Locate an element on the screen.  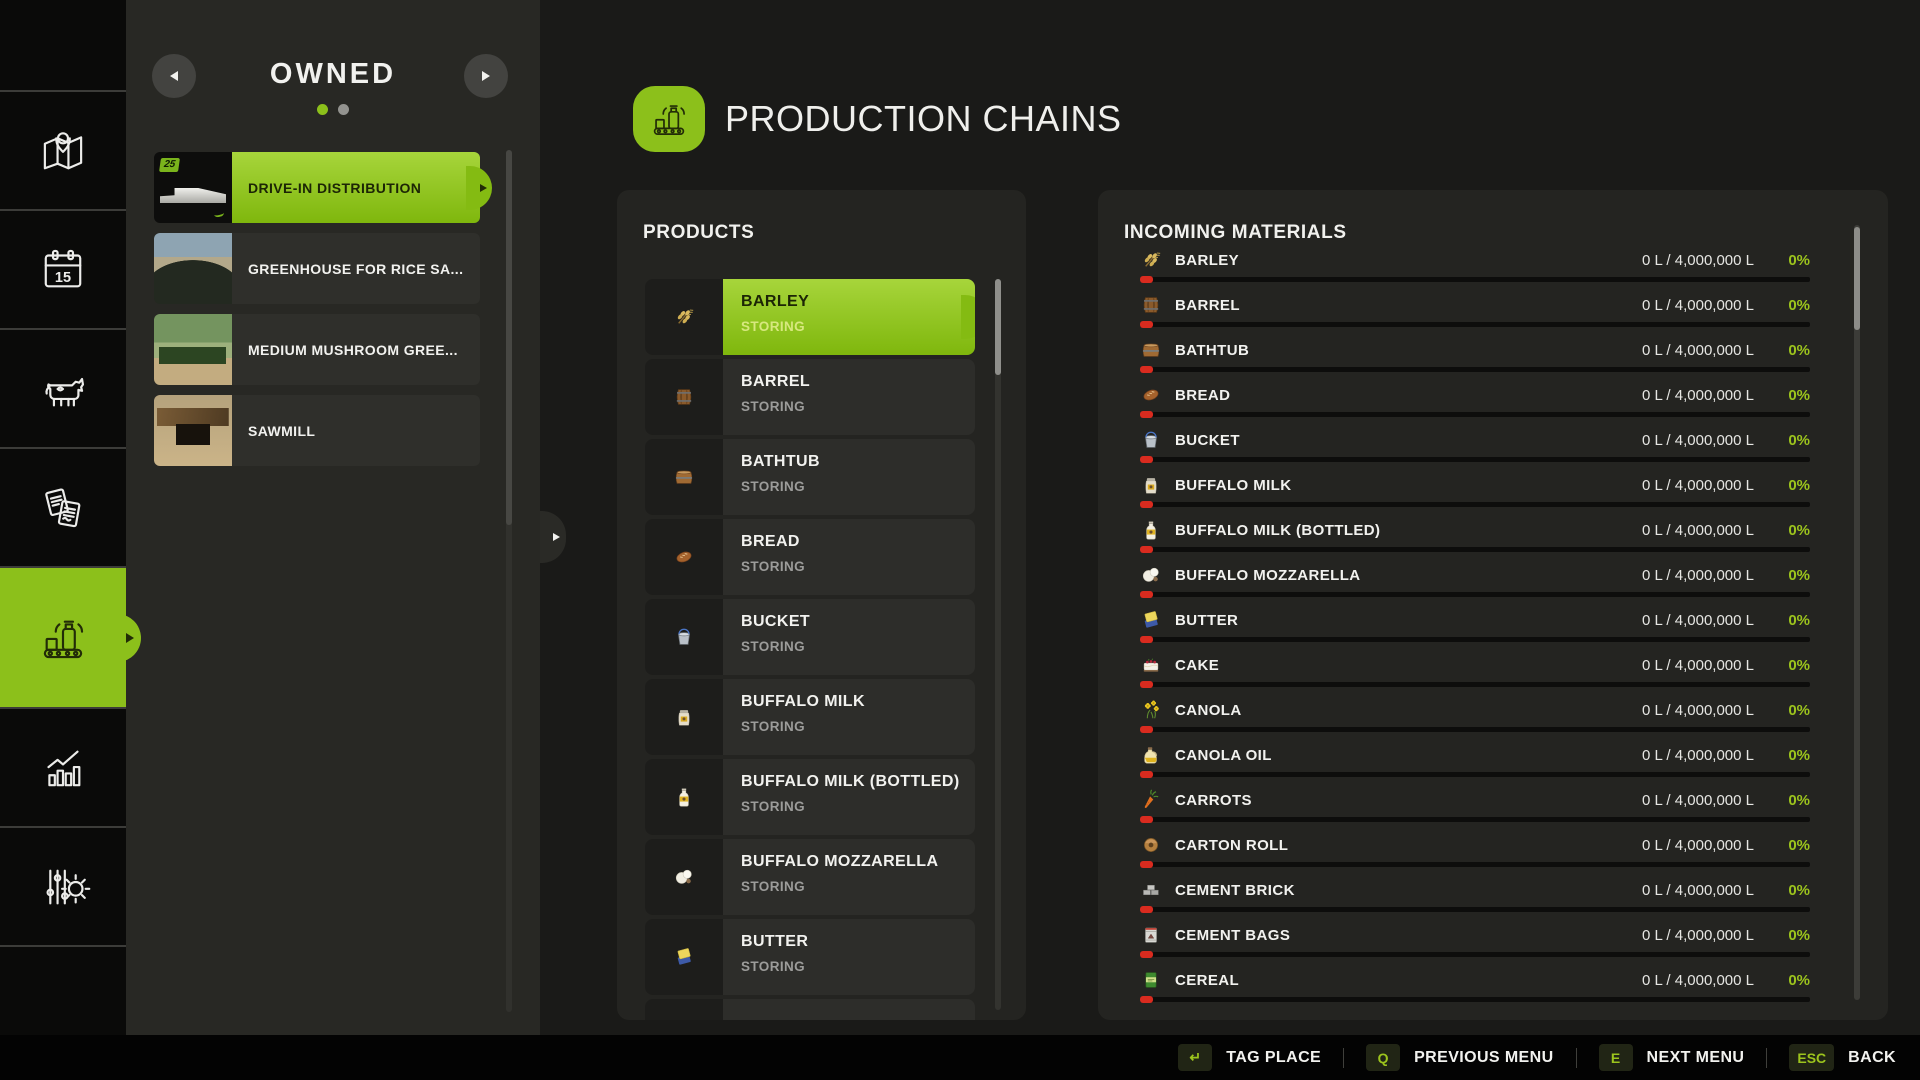
product-list-item: BUFFALO MOZZARELLA STORING is located at coordinates (810, 877).